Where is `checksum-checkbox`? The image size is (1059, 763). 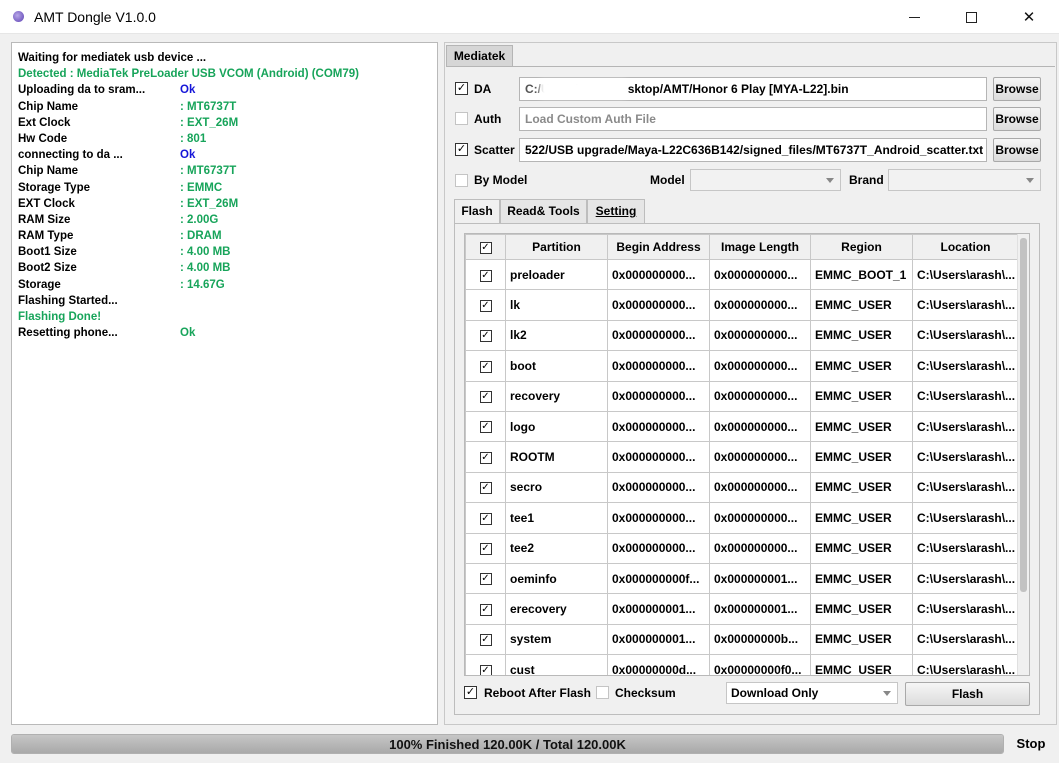 checksum-checkbox is located at coordinates (602, 692).